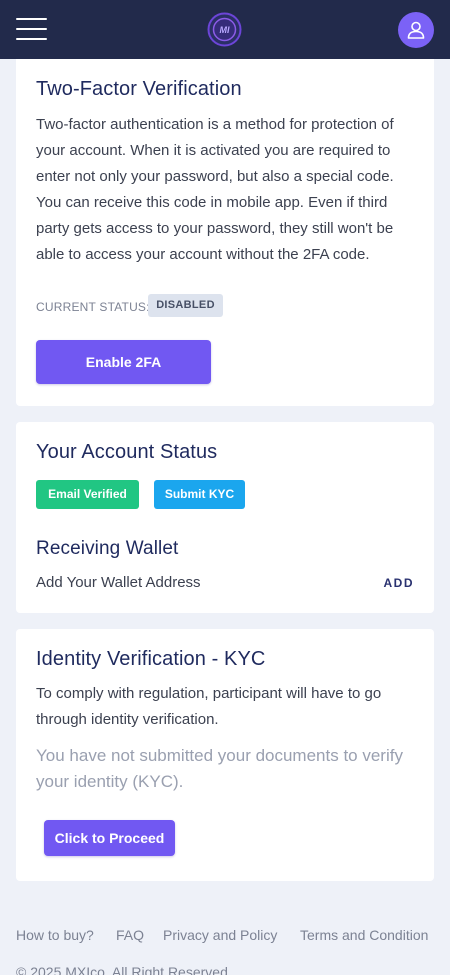 The height and width of the screenshot is (975, 450). Describe the element at coordinates (124, 969) in the screenshot. I see `copyright: © 2025 MXIco. All Right Reserved.` at that location.